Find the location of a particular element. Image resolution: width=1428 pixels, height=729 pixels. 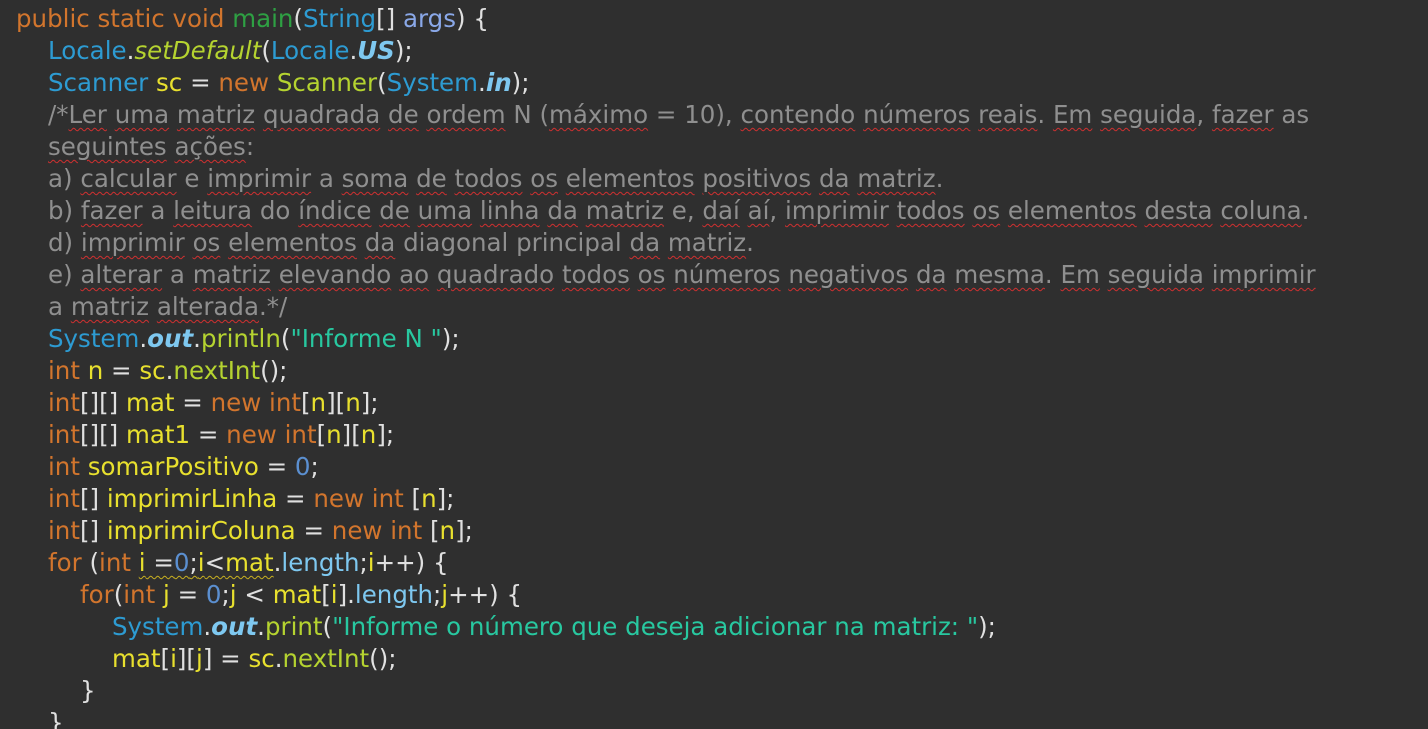

code-token: a) is located at coordinates (64, 178).